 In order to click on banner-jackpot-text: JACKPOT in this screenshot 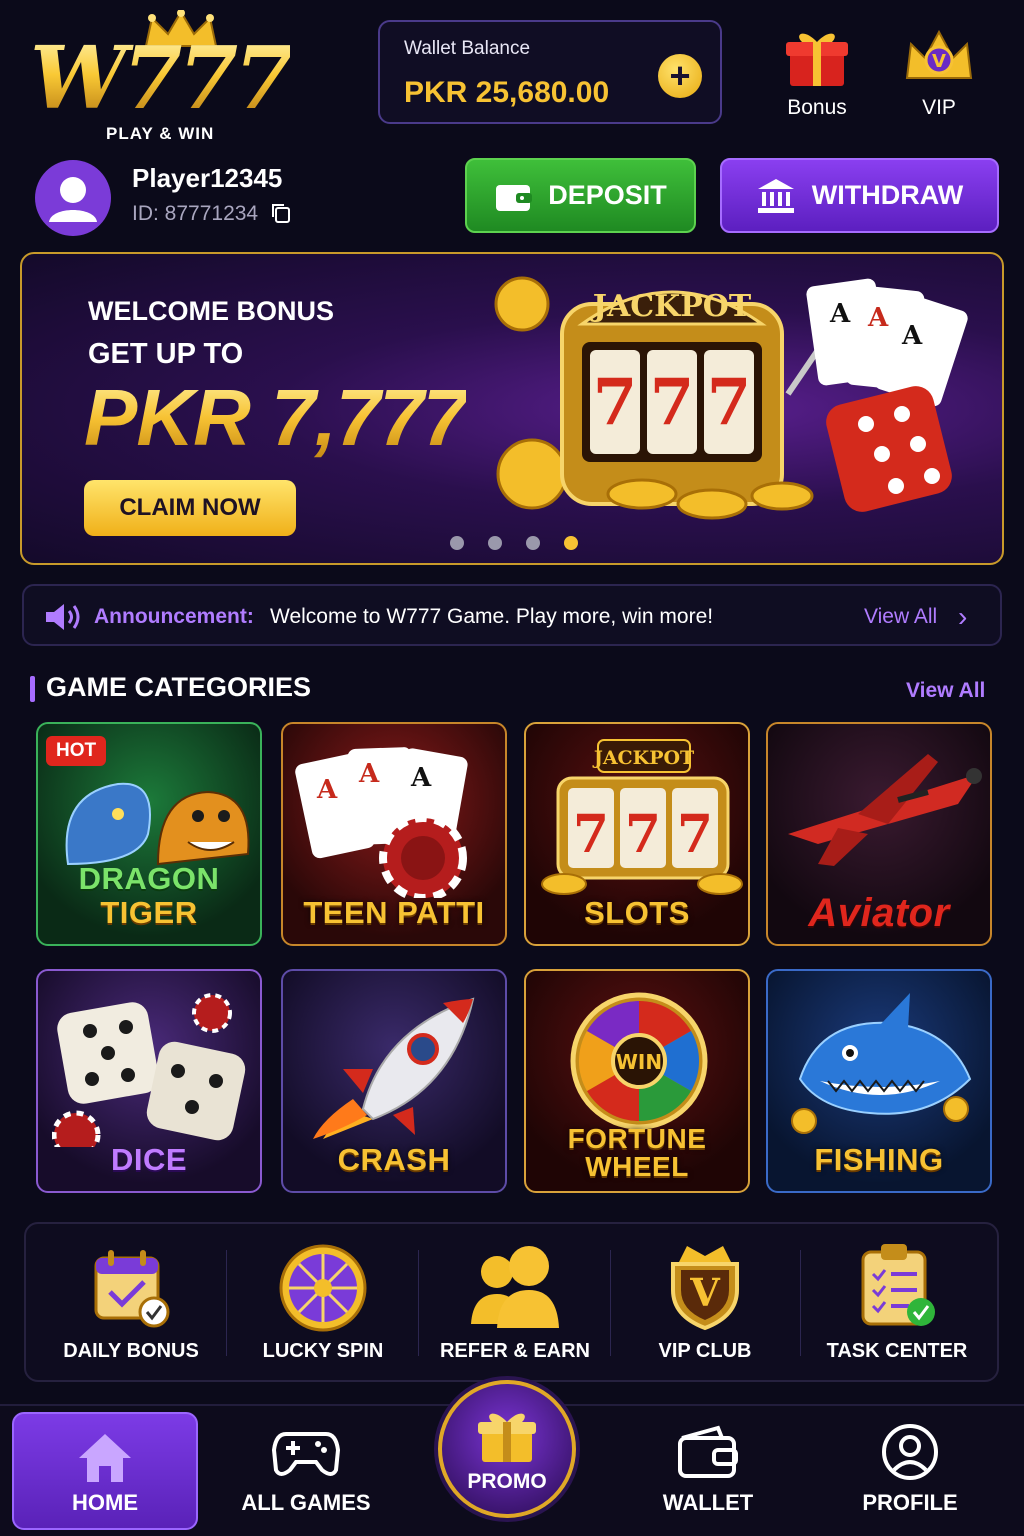, I will do `click(671, 306)`.